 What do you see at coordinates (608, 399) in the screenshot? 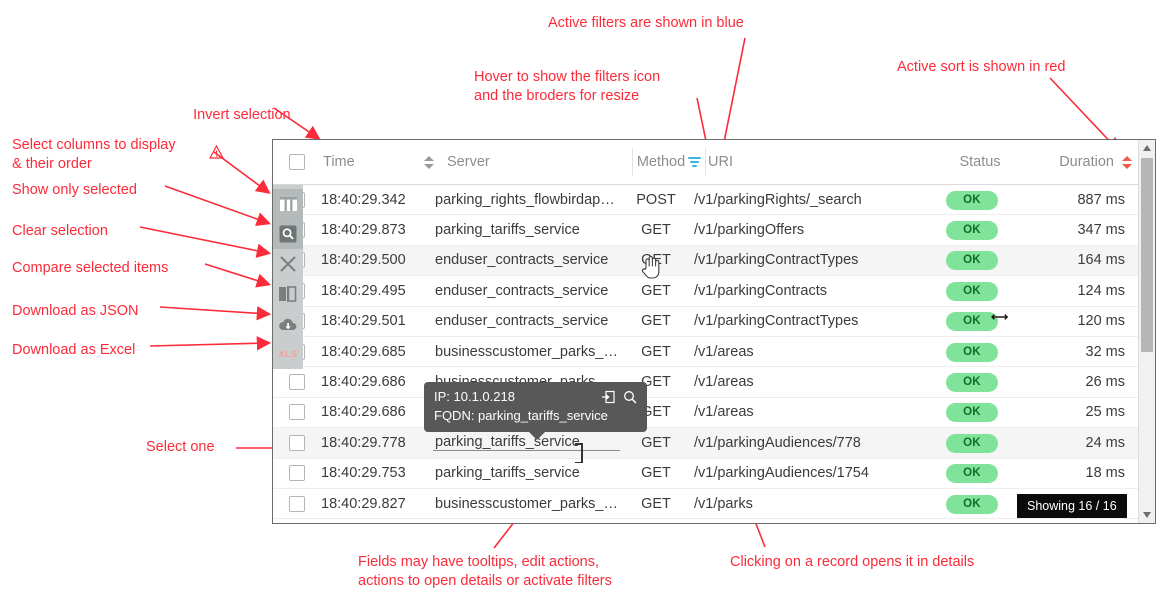
I see `open-in-details-icon` at bounding box center [608, 399].